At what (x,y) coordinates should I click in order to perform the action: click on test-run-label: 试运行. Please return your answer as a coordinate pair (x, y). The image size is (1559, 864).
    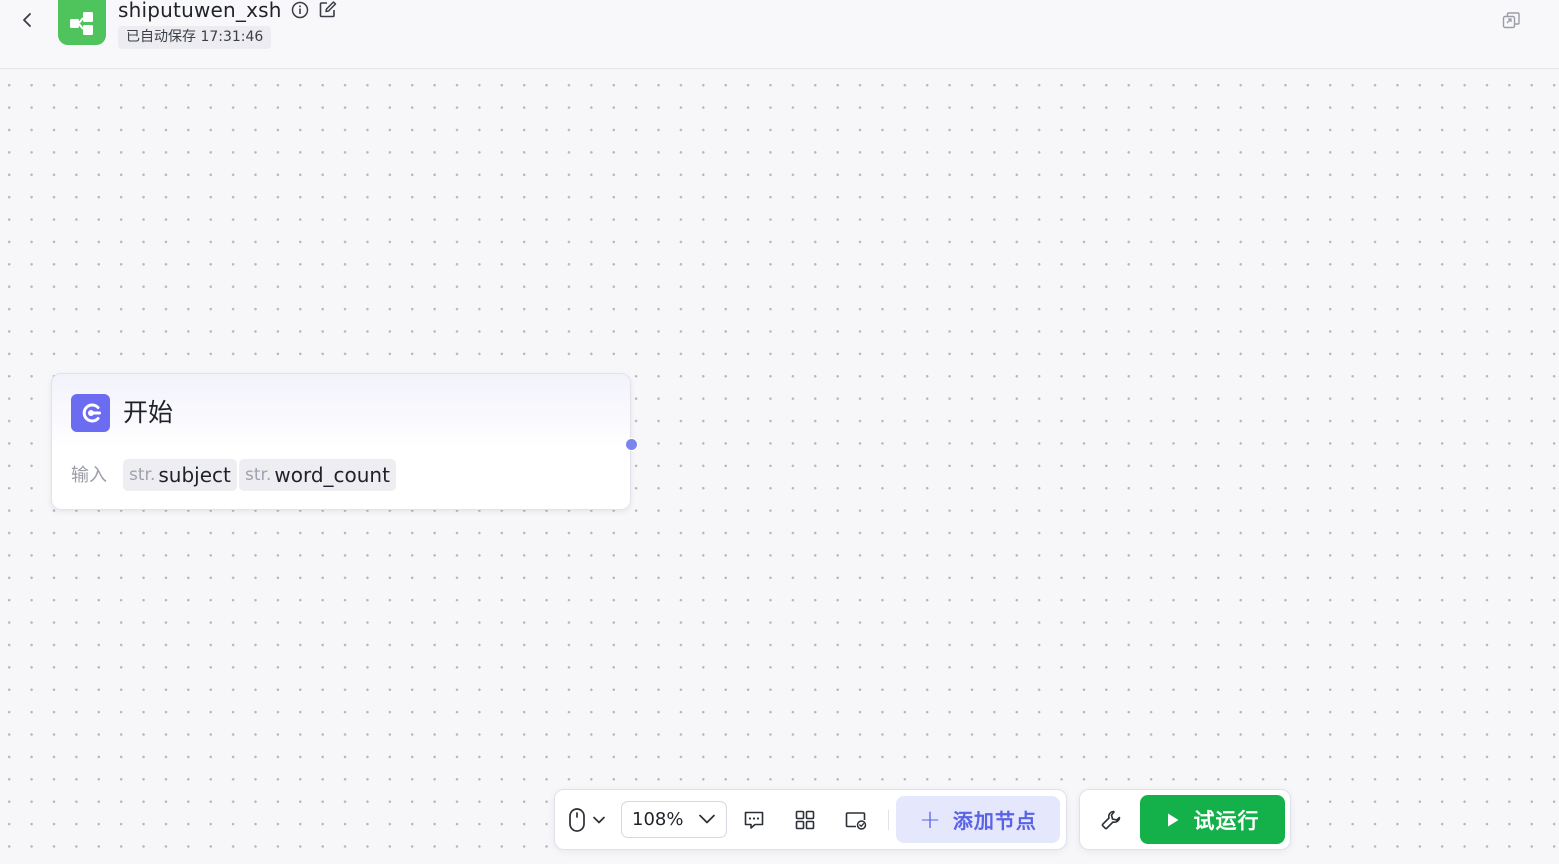
    Looking at the image, I should click on (1226, 820).